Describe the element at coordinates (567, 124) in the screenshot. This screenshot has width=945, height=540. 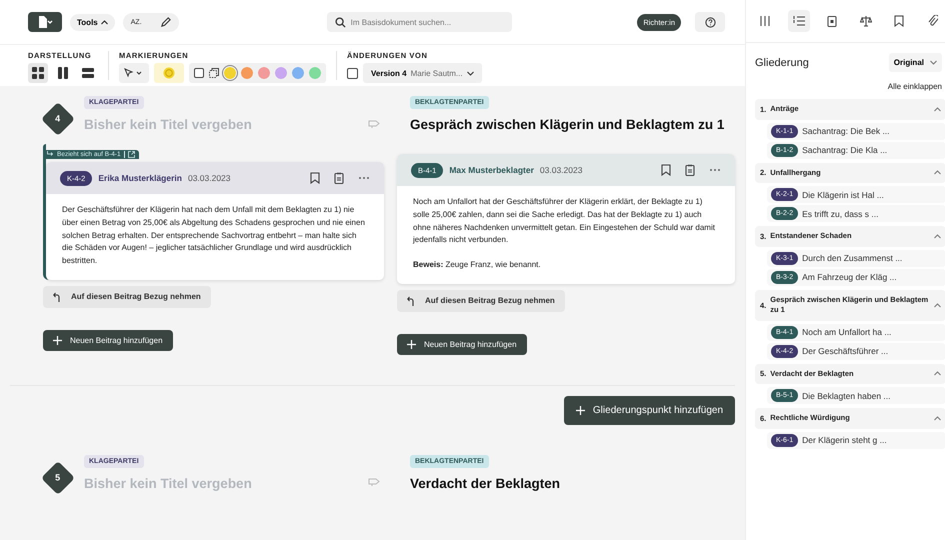
I see `section-title: Gespräch zwischen Klägerin und Beklagtem zu 1` at that location.